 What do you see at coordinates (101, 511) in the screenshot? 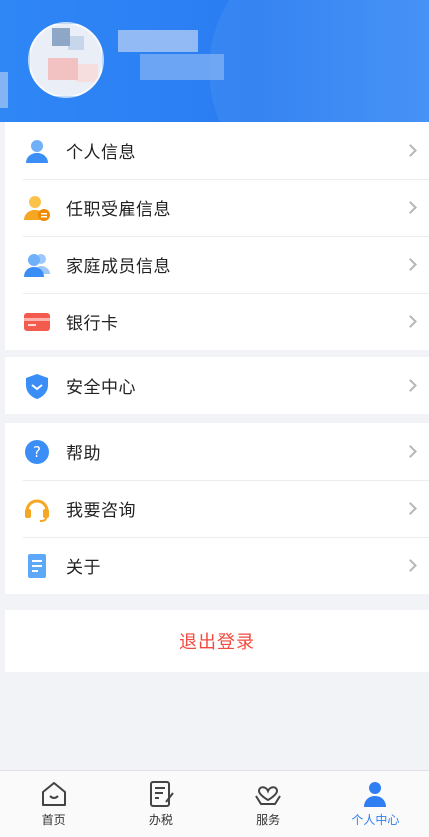
I see `menu-item-label: 我要咨询` at bounding box center [101, 511].